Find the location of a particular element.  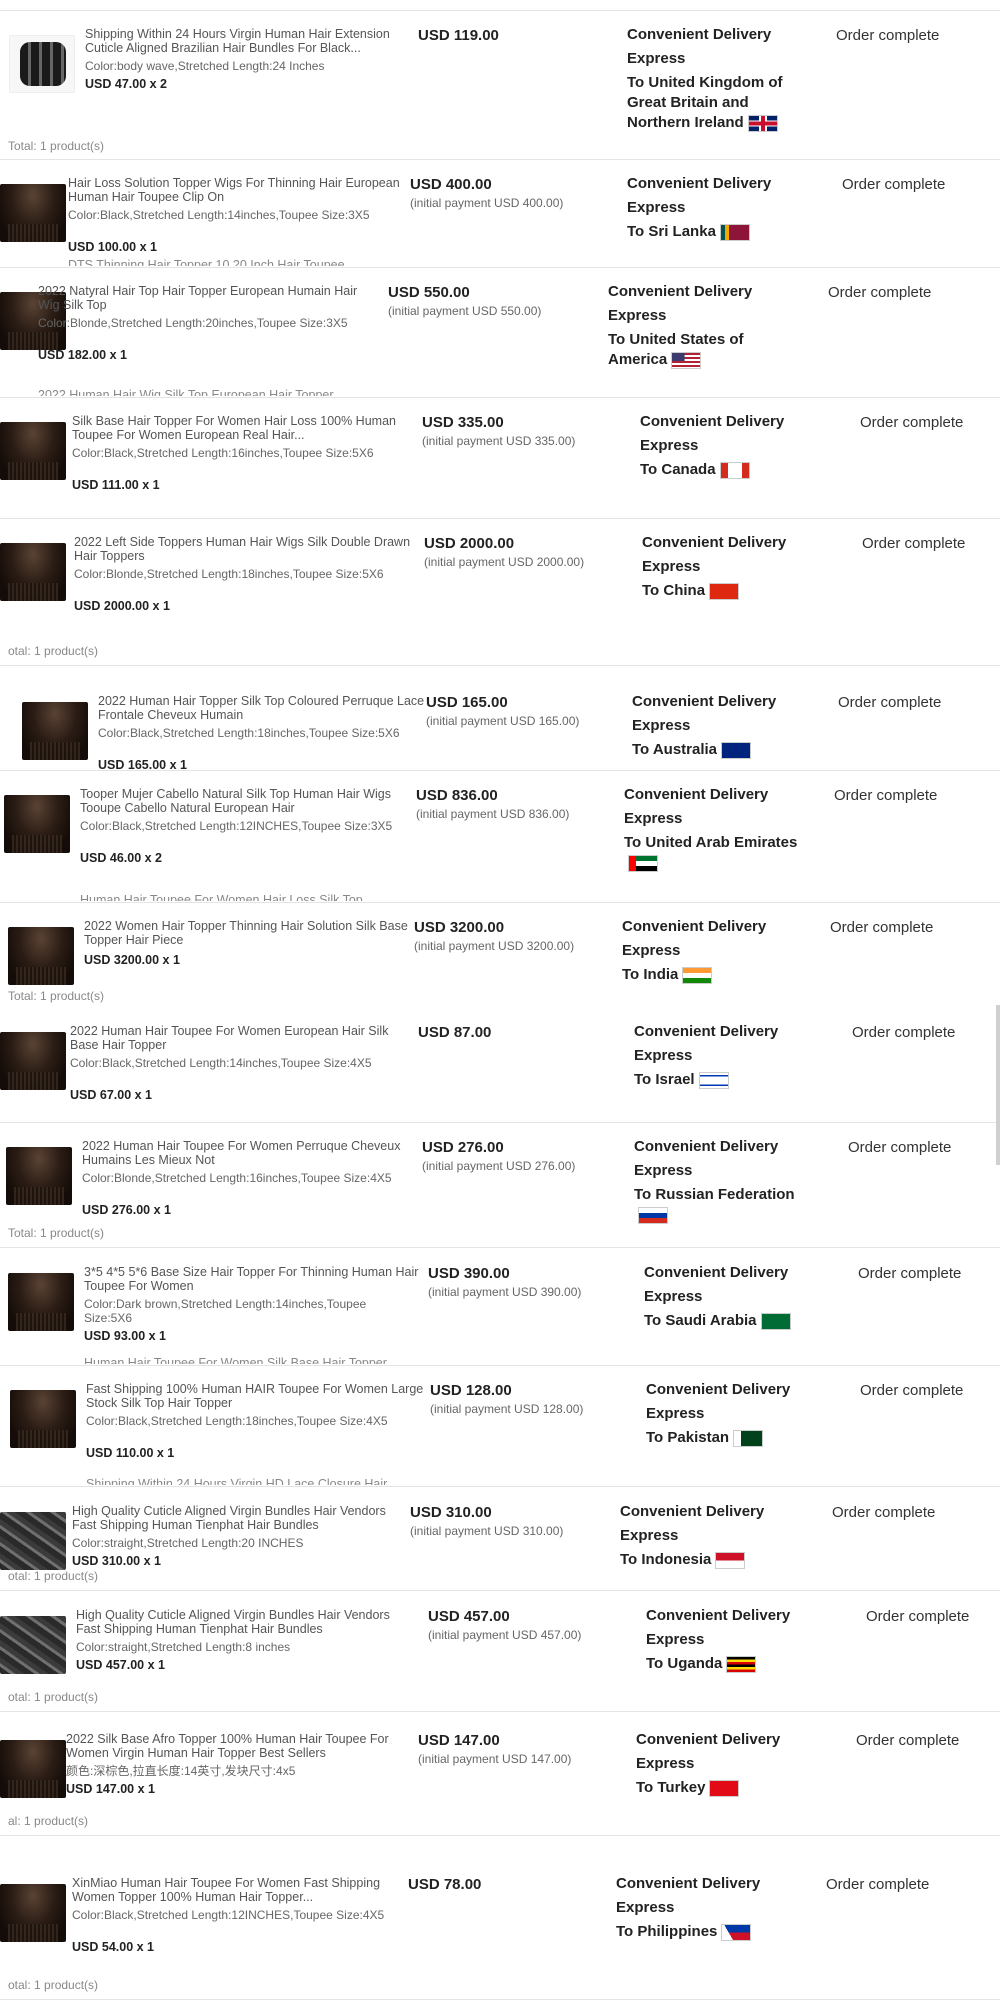

initial-payment: (initial payment USD 128.00) is located at coordinates (507, 1409).